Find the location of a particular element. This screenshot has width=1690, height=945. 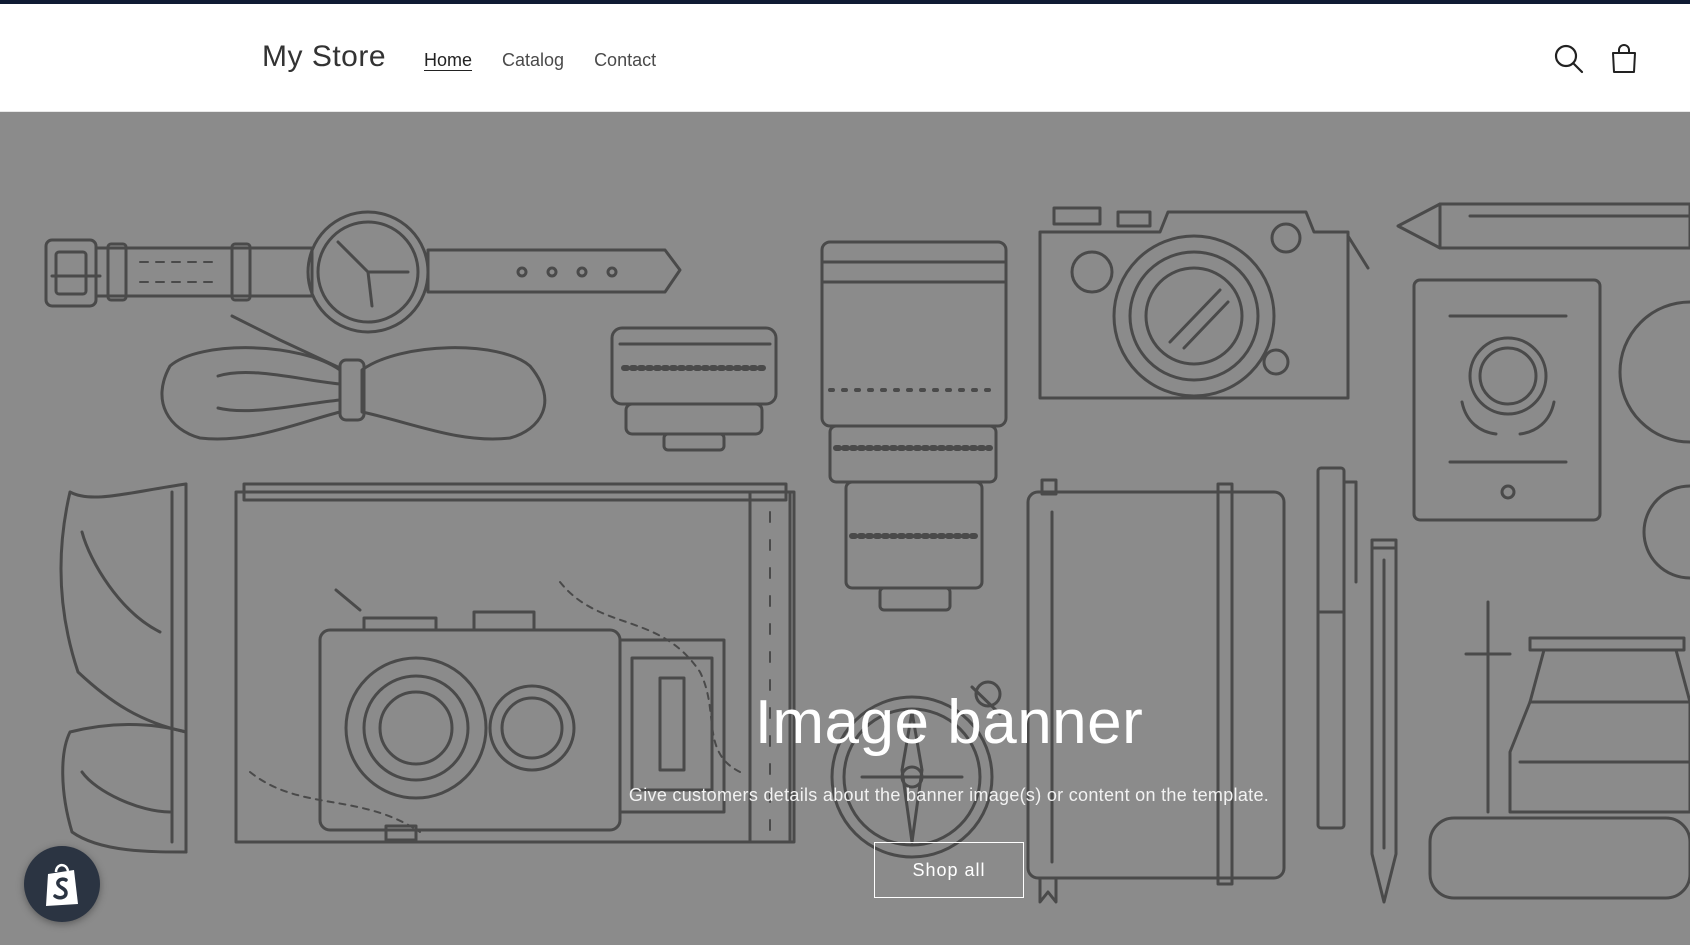

tele-lens-icon is located at coordinates (914, 426).